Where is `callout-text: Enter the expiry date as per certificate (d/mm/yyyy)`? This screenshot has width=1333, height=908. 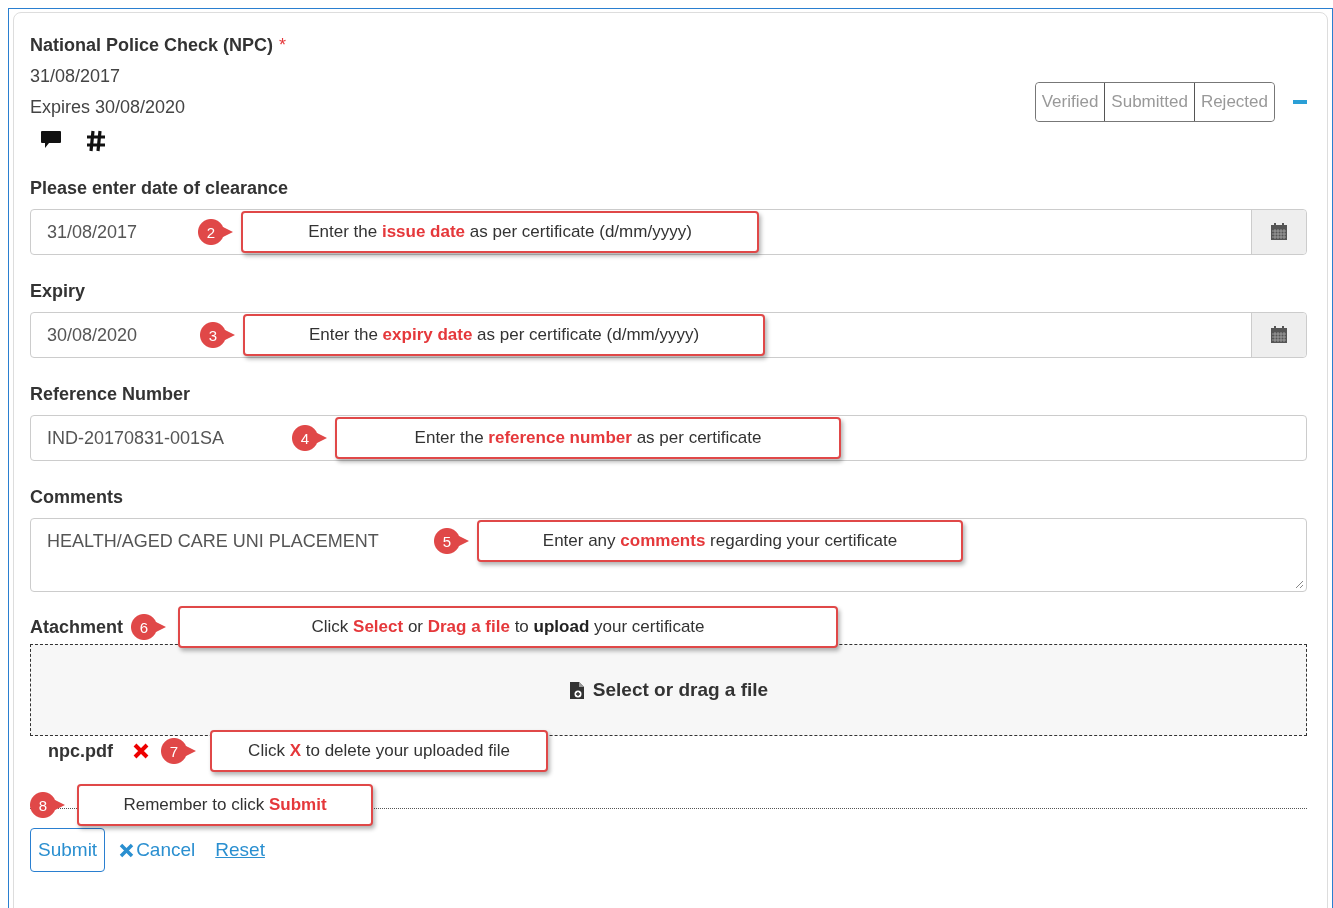
callout-text: Enter the expiry date as per certificate (d/mm/yyyy) is located at coordinates (504, 335).